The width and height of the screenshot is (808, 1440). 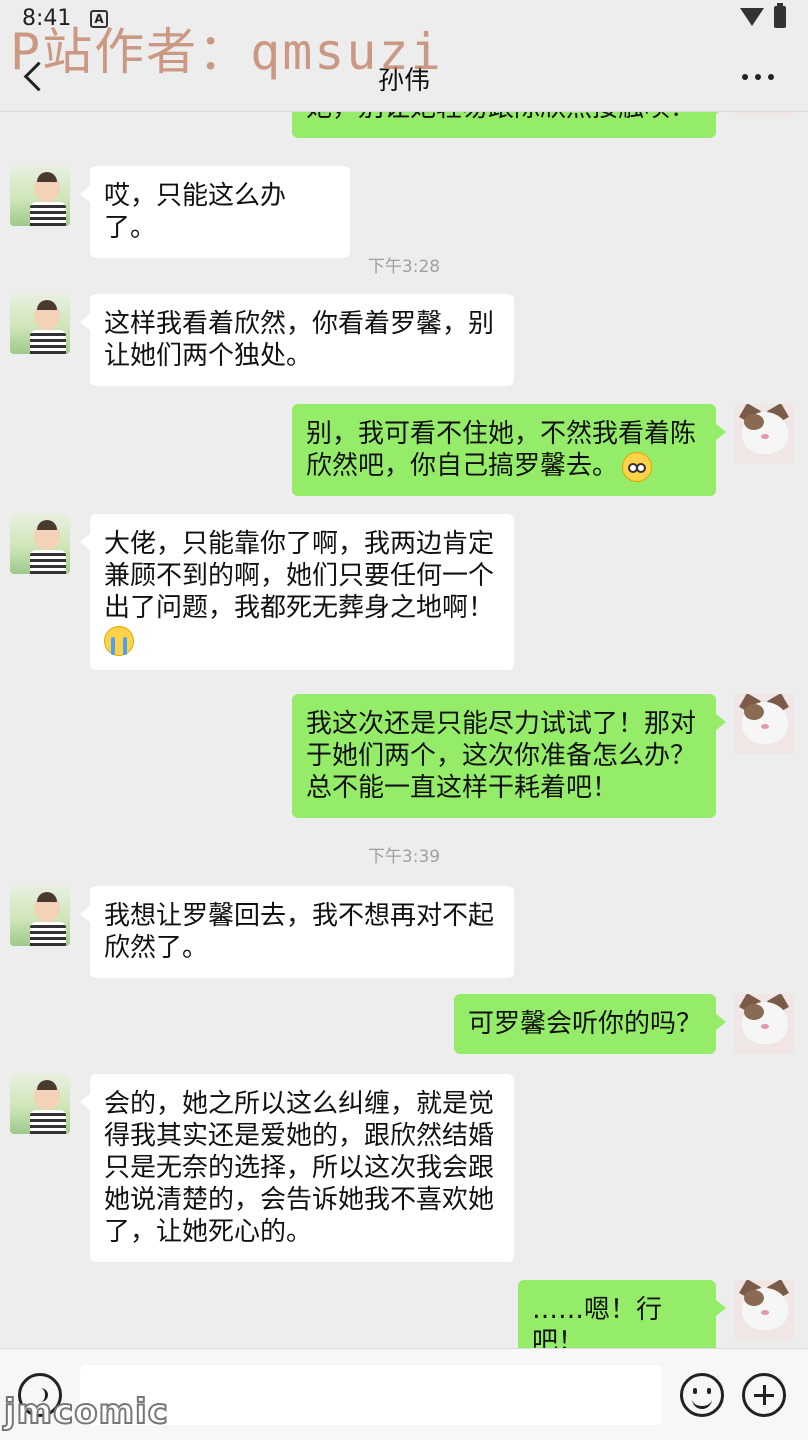 What do you see at coordinates (764, 1395) in the screenshot?
I see `more-actions-plus-icon` at bounding box center [764, 1395].